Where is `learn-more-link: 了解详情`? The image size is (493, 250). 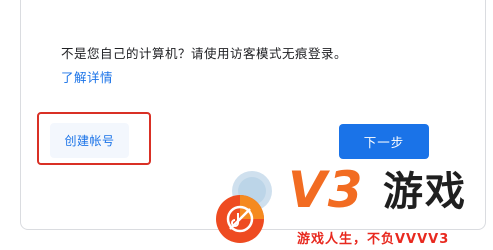
learn-more-link: 了解详情 is located at coordinates (87, 76).